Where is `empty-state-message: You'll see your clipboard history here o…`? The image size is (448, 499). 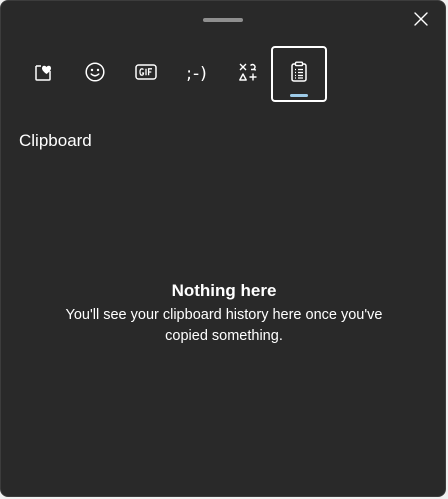 empty-state-message: You'll see your clipboard history here o… is located at coordinates (224, 325).